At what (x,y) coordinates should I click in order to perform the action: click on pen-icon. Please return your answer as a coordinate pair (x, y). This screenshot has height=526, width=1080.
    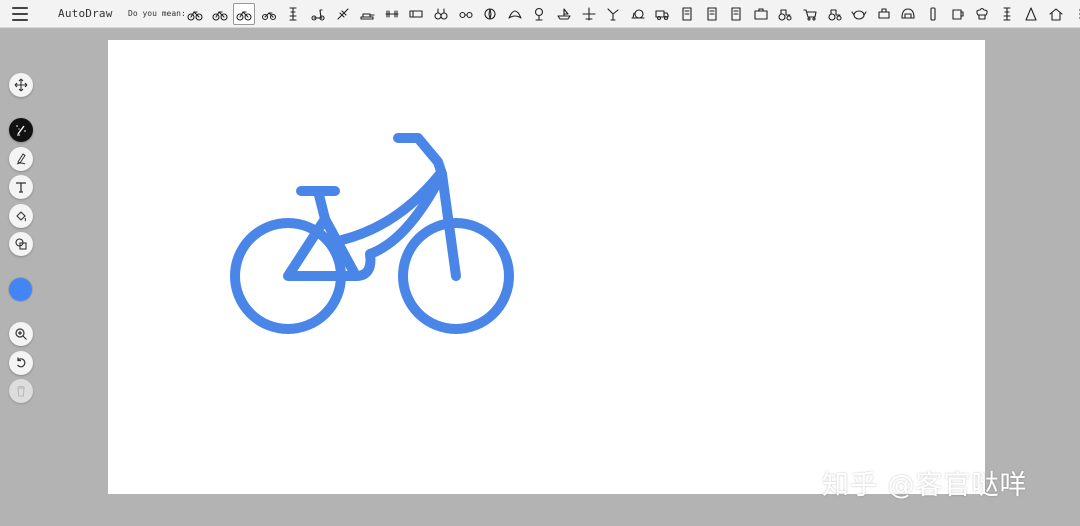
    Looking at the image, I should click on (21, 159).